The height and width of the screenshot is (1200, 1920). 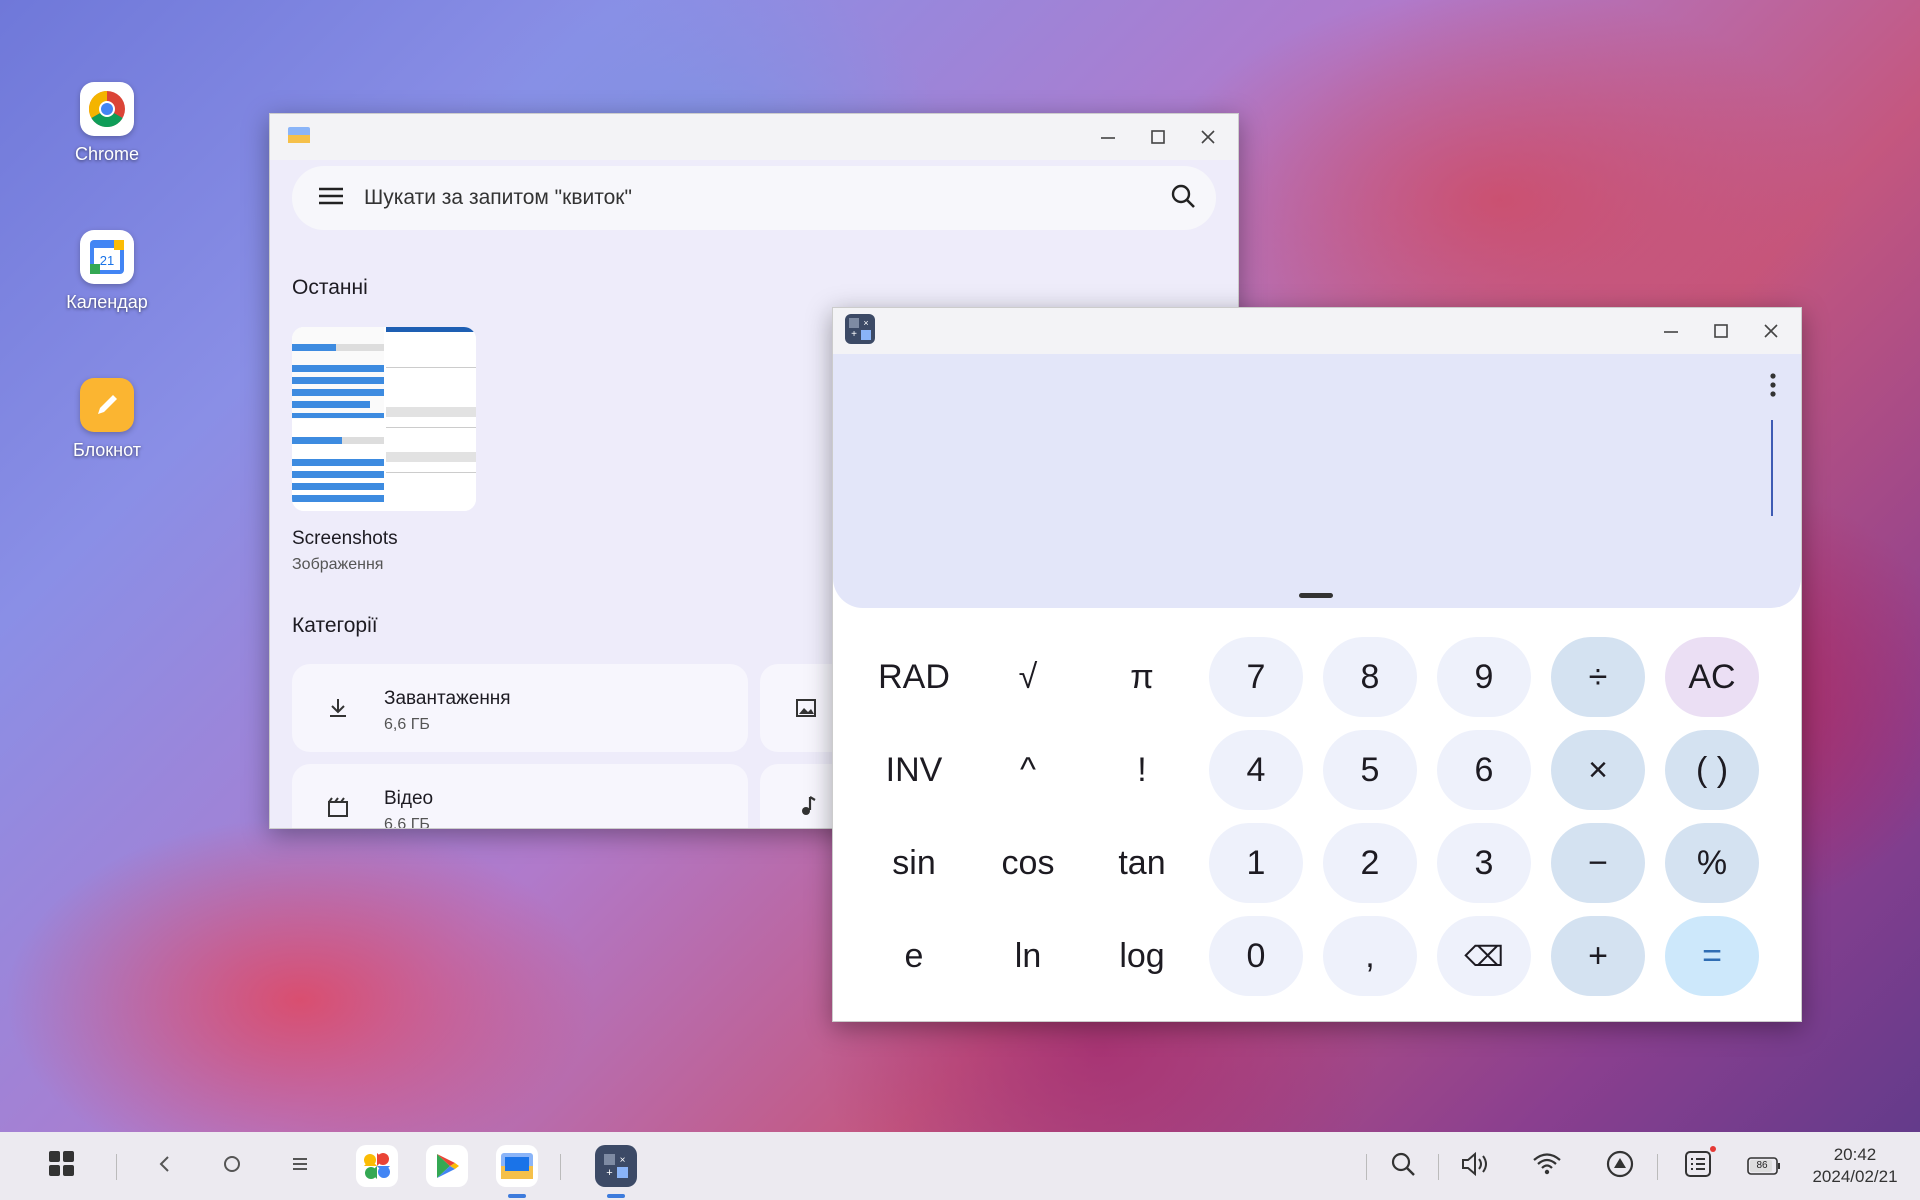 I want to click on key-multiply: ×, so click(x=1598, y=770).